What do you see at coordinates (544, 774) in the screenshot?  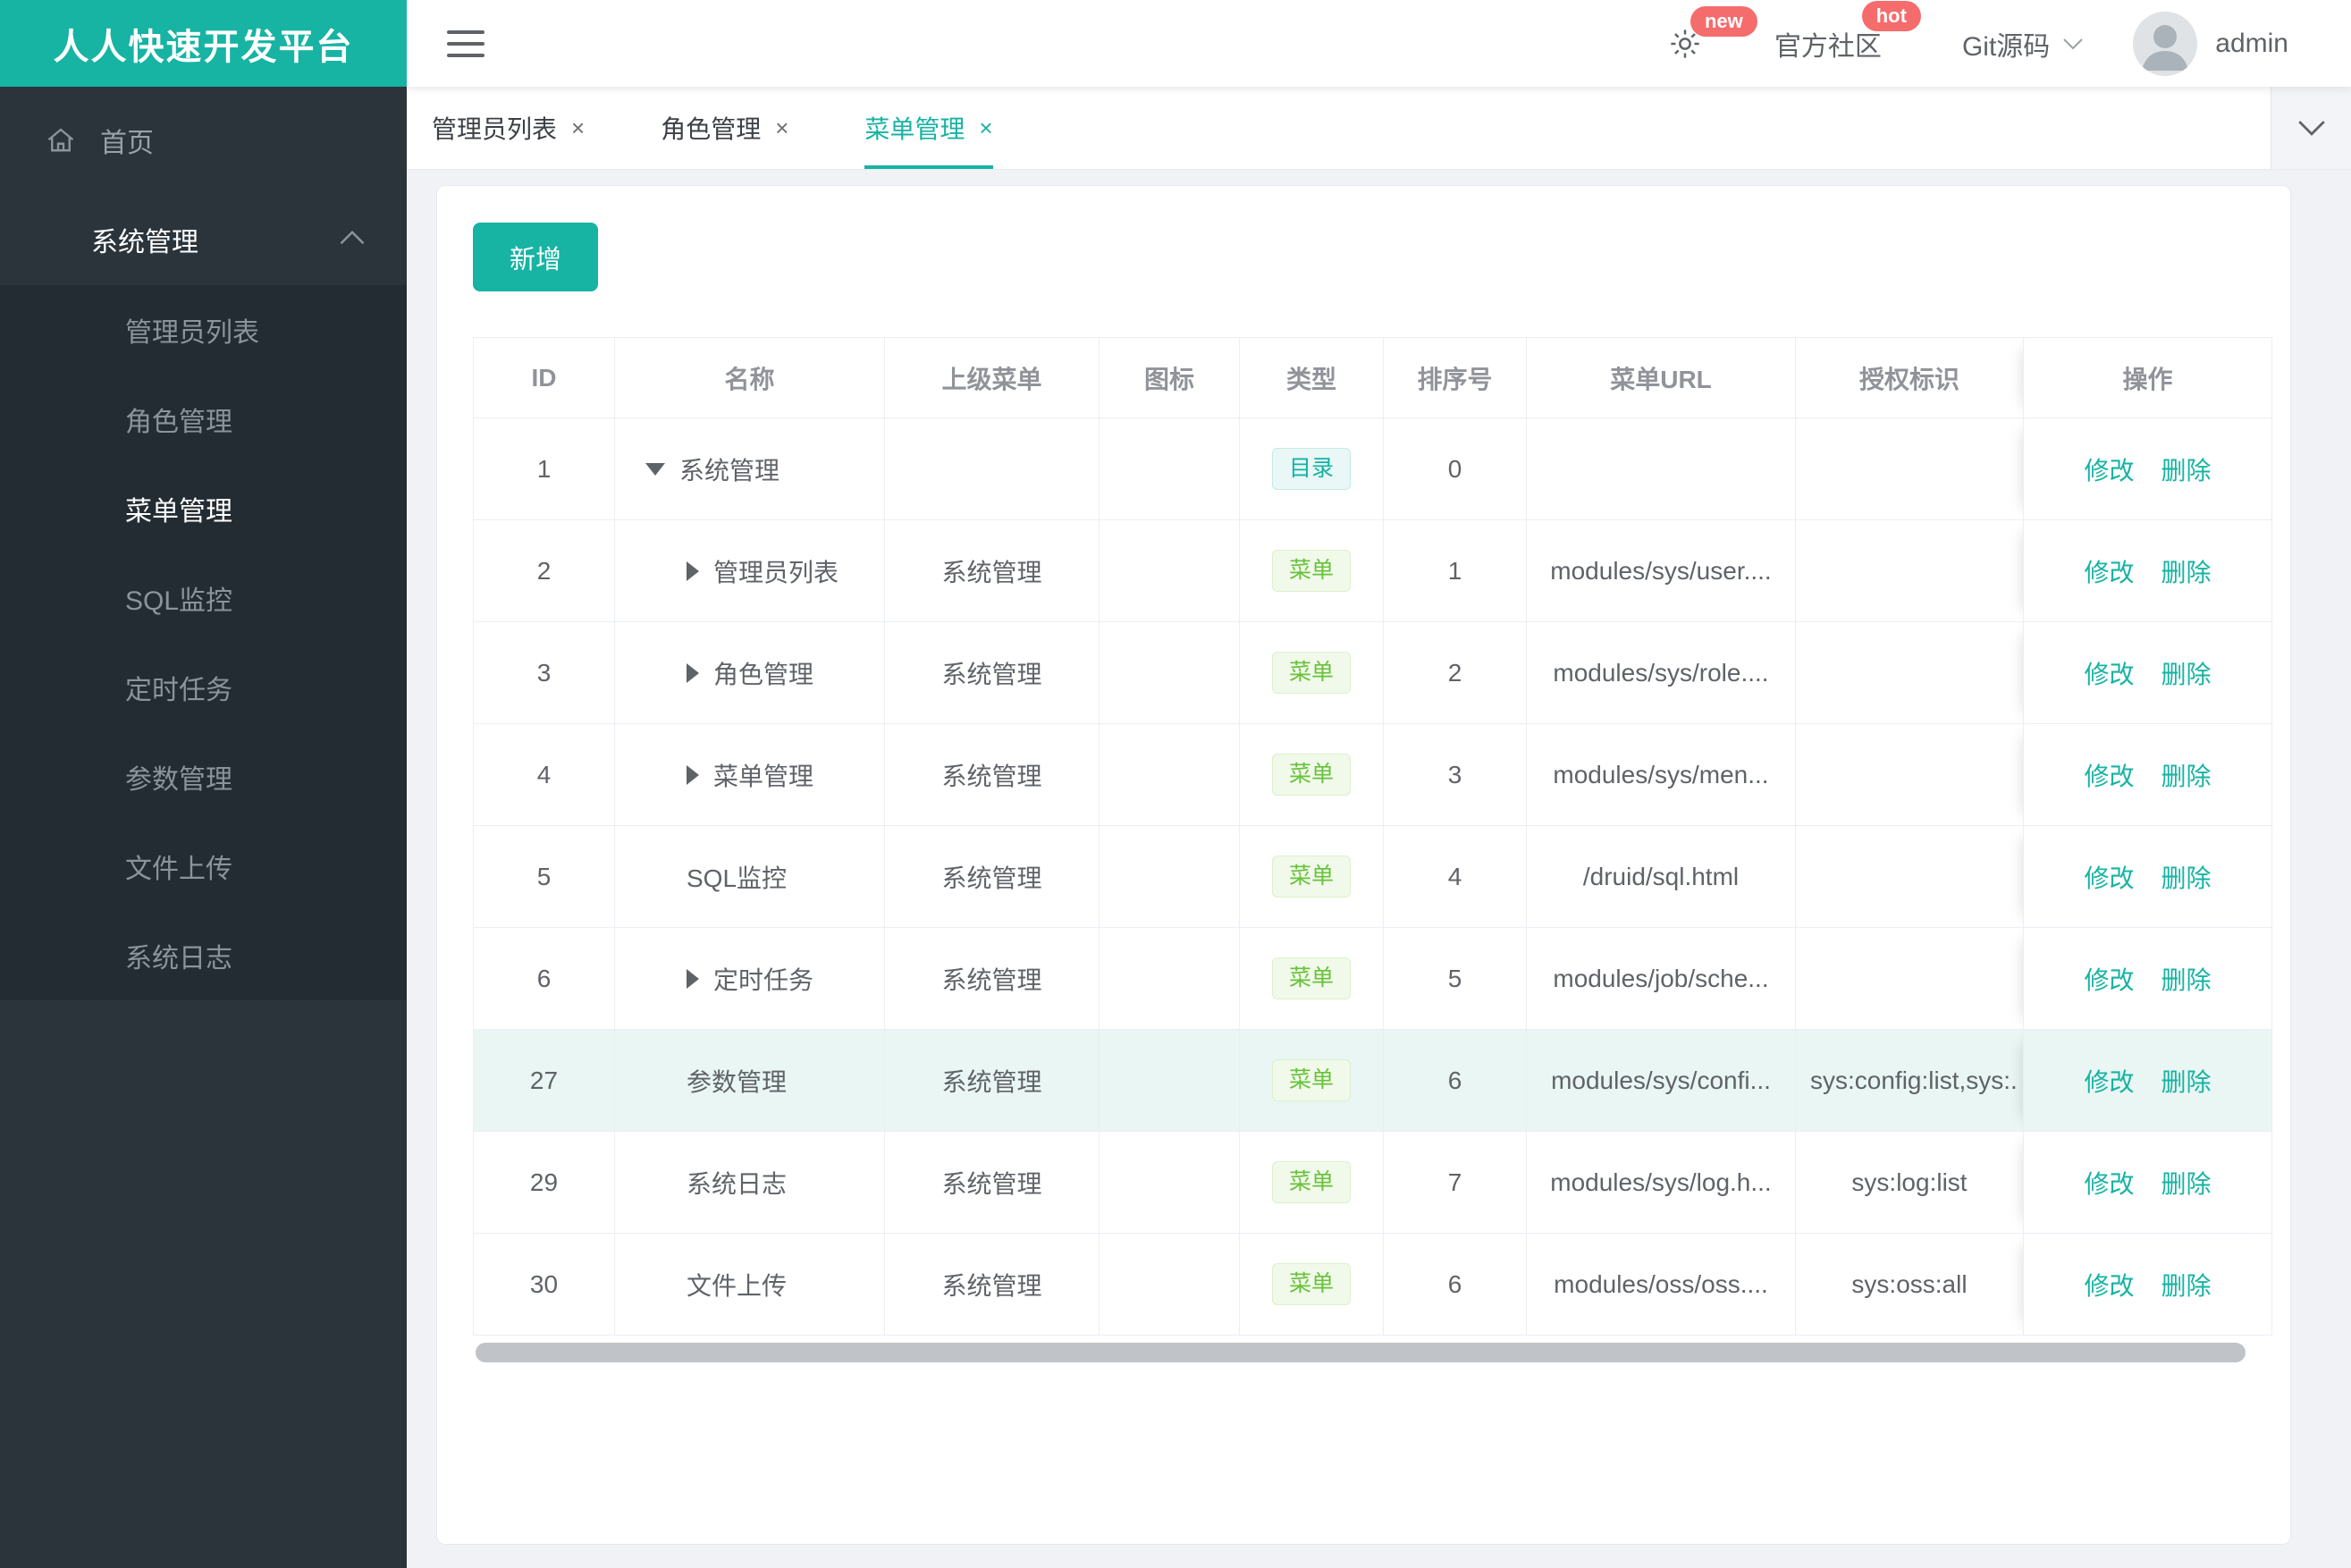 I see `cell-id: 4` at bounding box center [544, 774].